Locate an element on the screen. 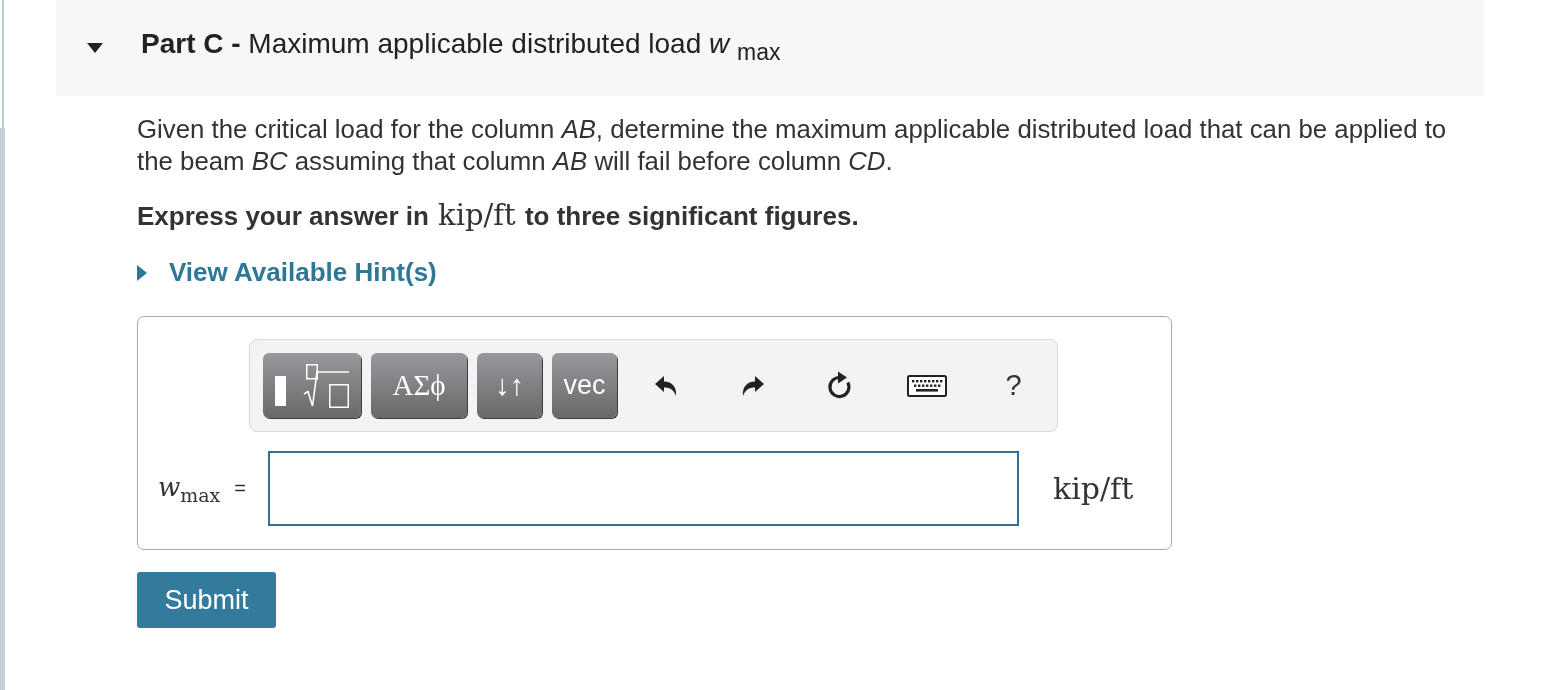 Image resolution: width=1544 pixels, height=690 pixels. variable-label: w$_{max}$ is located at coordinates (189, 488).